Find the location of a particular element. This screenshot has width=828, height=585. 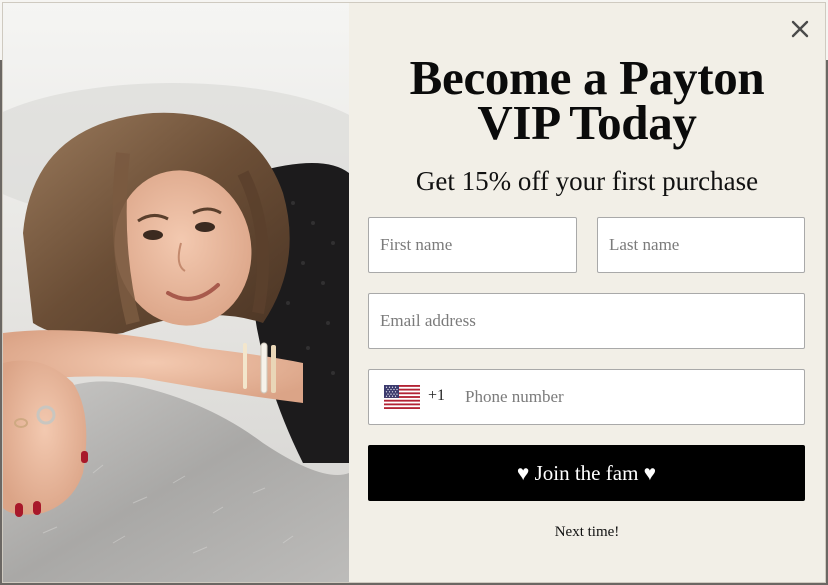

dismiss-link: Next time! is located at coordinates (586, 532).